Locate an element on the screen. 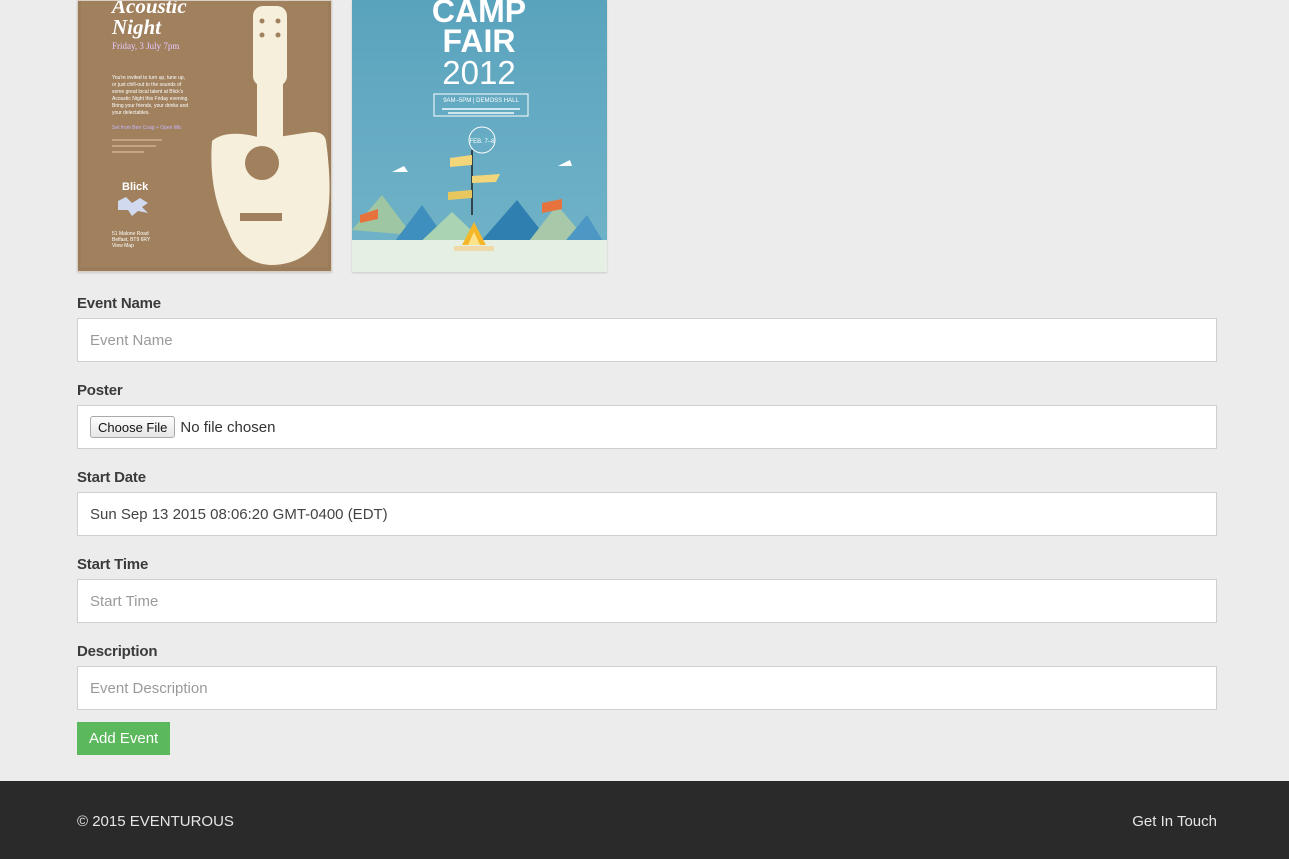 The height and width of the screenshot is (859, 1289). start-time-input is located at coordinates (647, 601).